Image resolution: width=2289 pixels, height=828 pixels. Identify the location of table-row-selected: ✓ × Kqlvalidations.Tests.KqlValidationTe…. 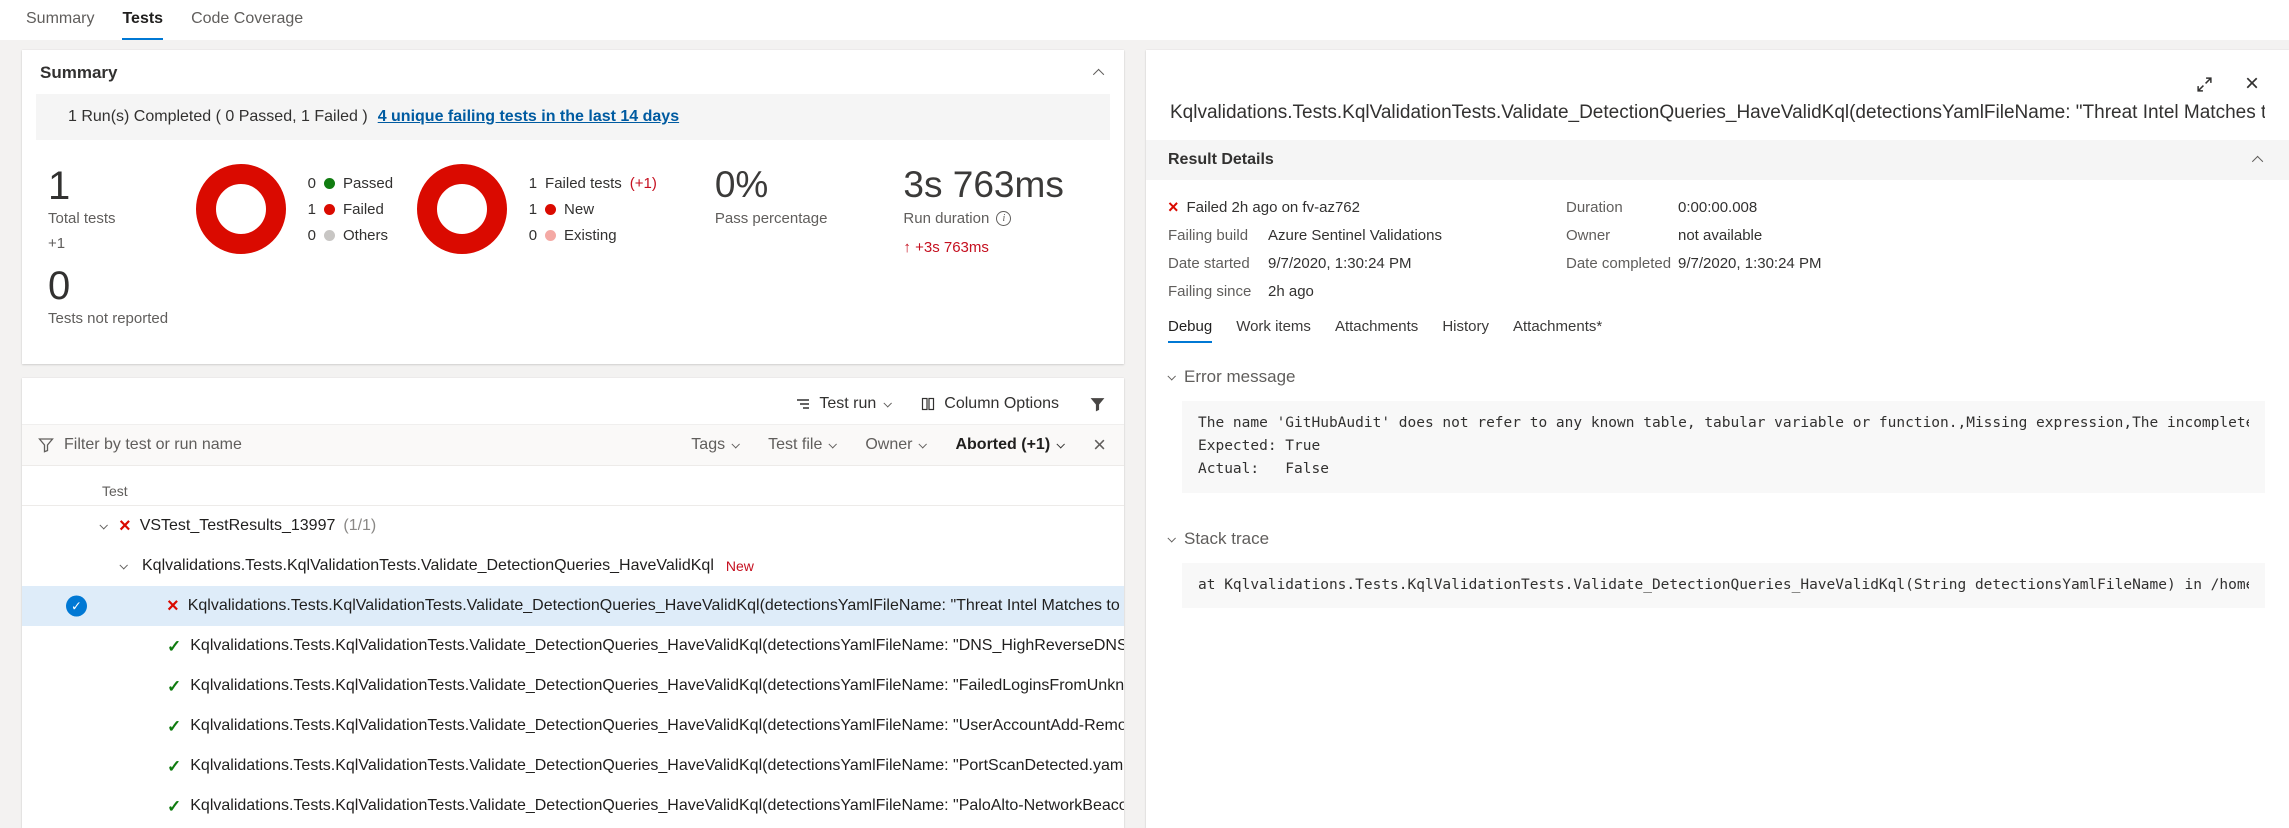
(573, 606).